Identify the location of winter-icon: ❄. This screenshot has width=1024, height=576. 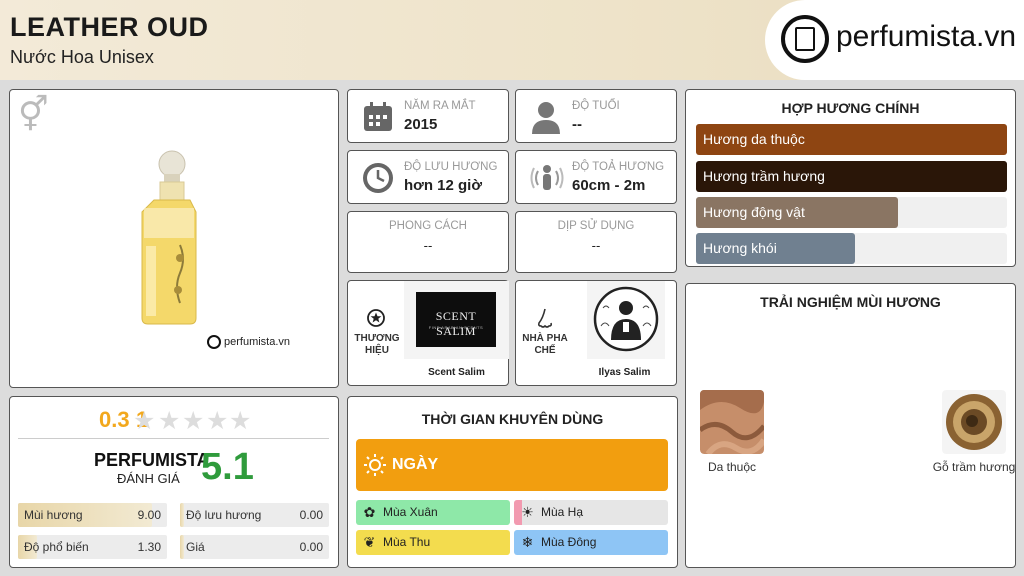
(527, 542).